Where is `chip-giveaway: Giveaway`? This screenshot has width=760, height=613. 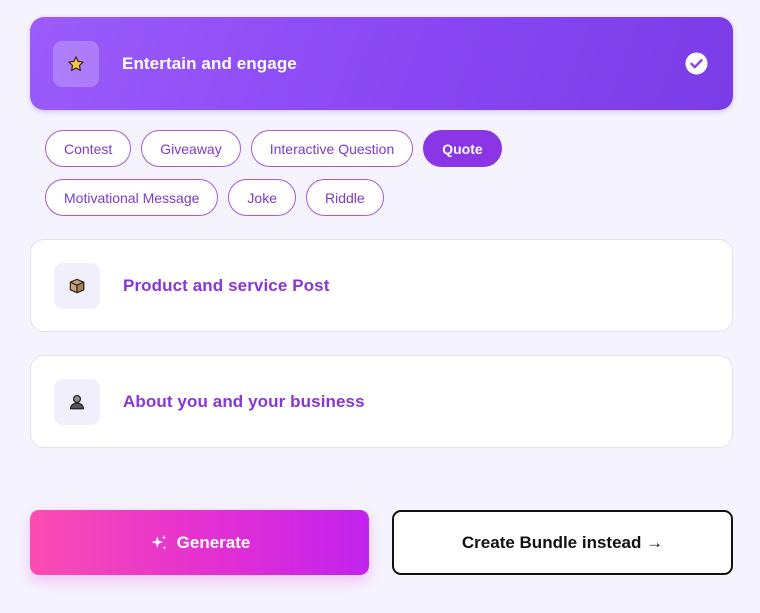 chip-giveaway: Giveaway is located at coordinates (191, 148).